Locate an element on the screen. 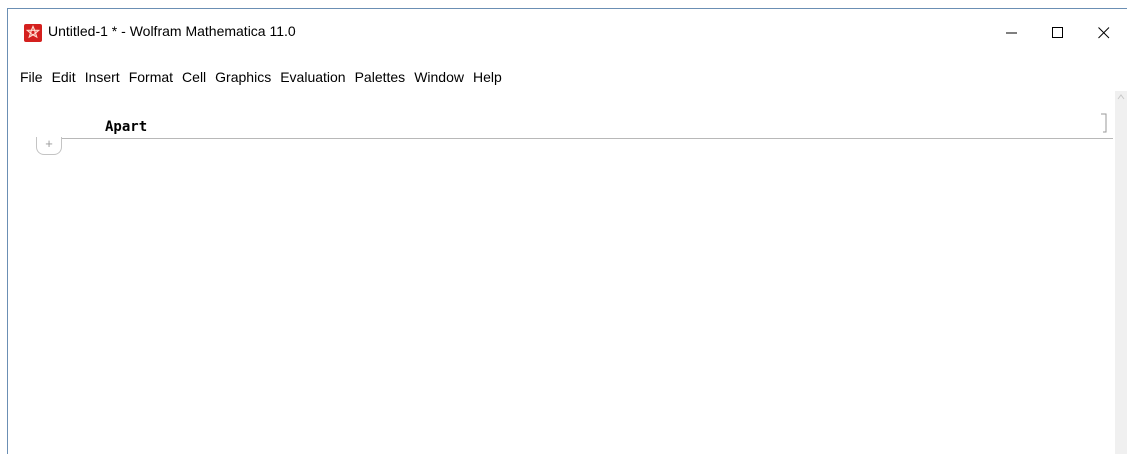 The image size is (1127, 454). insert-cell-button: + is located at coordinates (49, 146).